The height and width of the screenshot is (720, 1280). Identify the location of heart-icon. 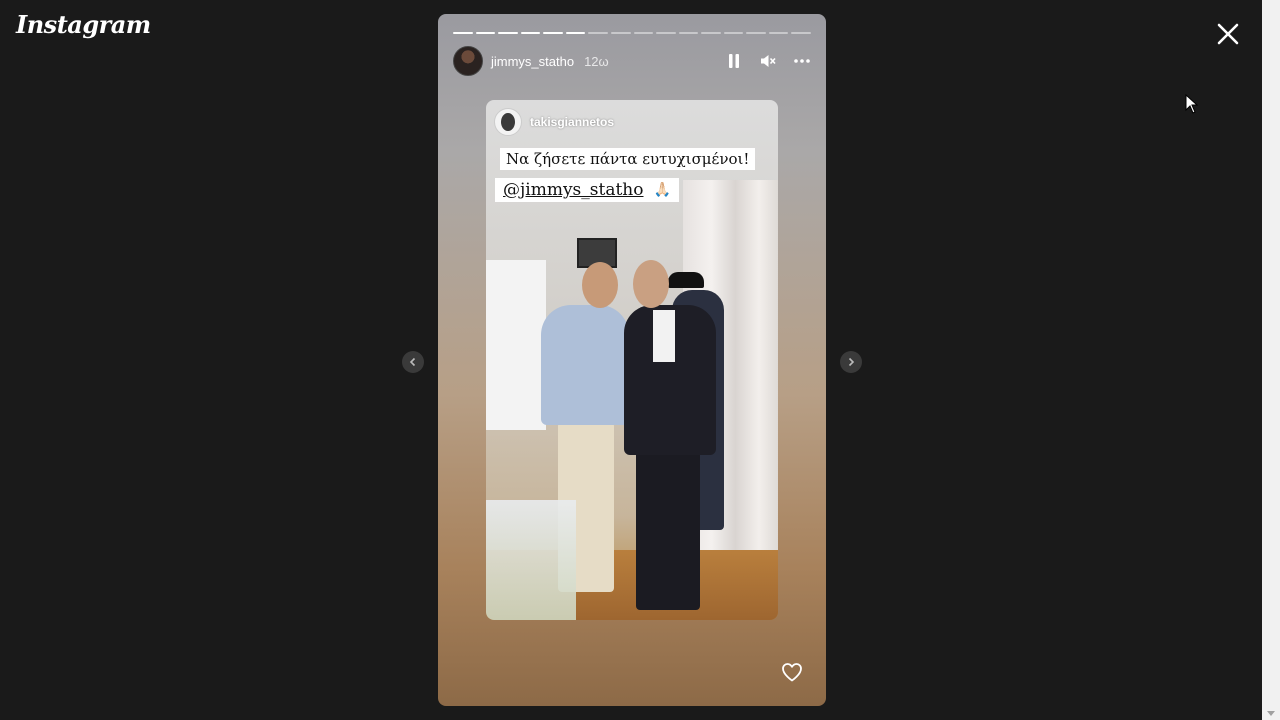
(792, 672).